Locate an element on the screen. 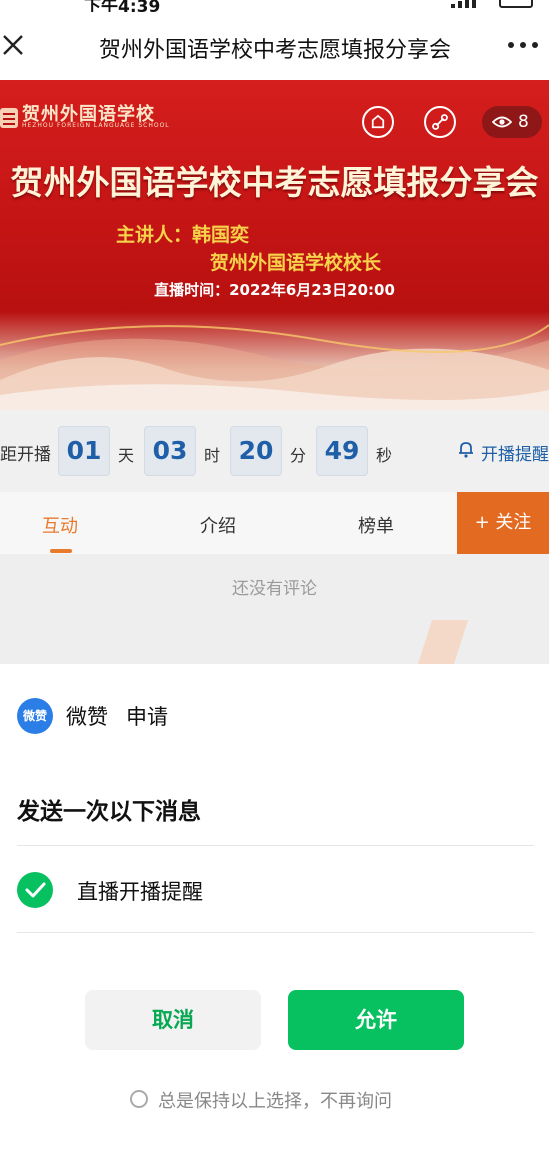 The image size is (549, 1152). app-icon: 微赞 is located at coordinates (35, 716).